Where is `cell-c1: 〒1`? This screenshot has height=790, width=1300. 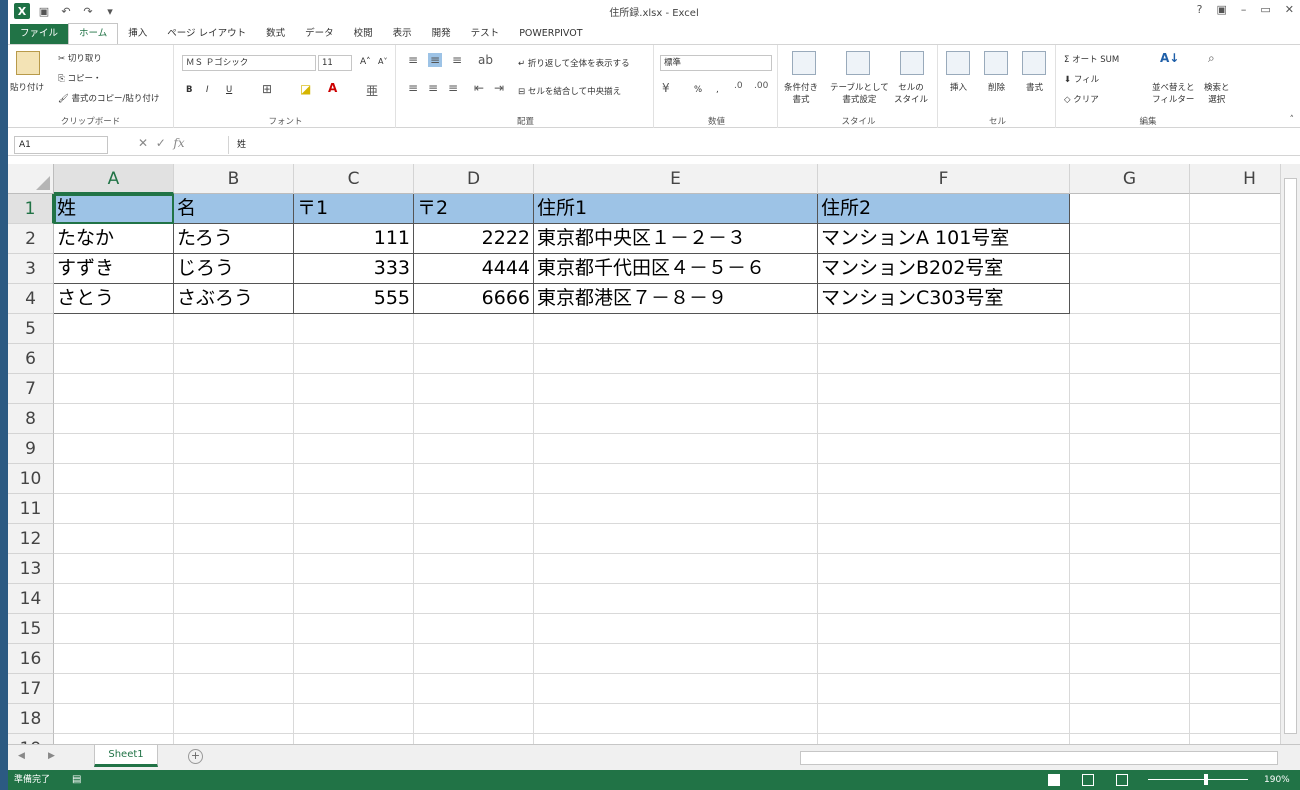
cell-c1: 〒1 is located at coordinates (354, 209).